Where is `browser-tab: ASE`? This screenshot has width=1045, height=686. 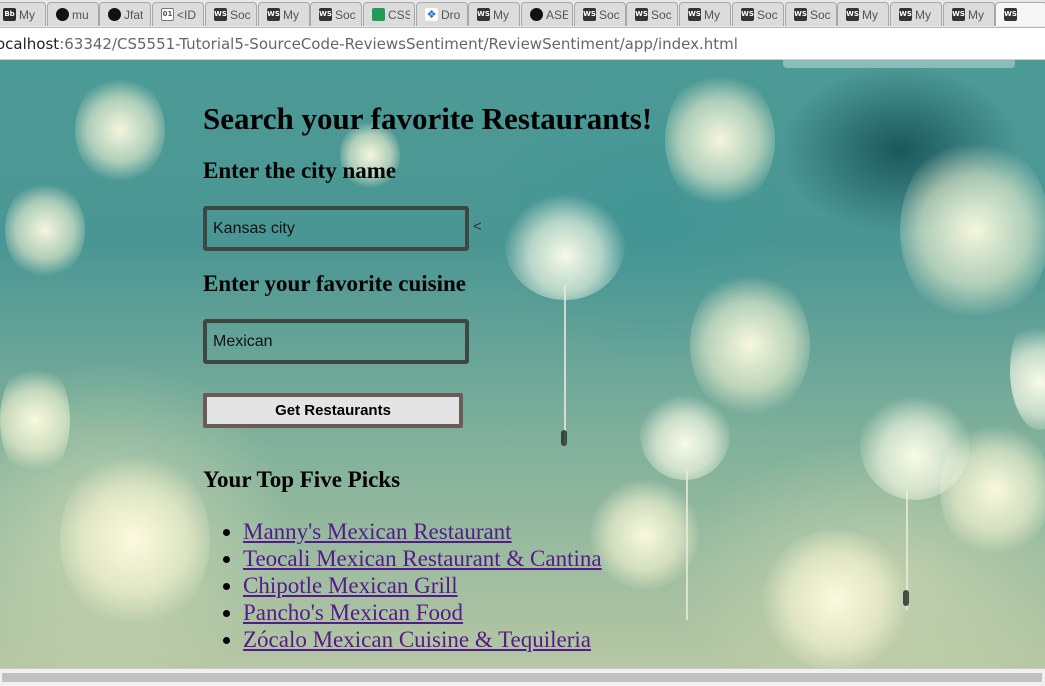 browser-tab: ASE is located at coordinates (547, 14).